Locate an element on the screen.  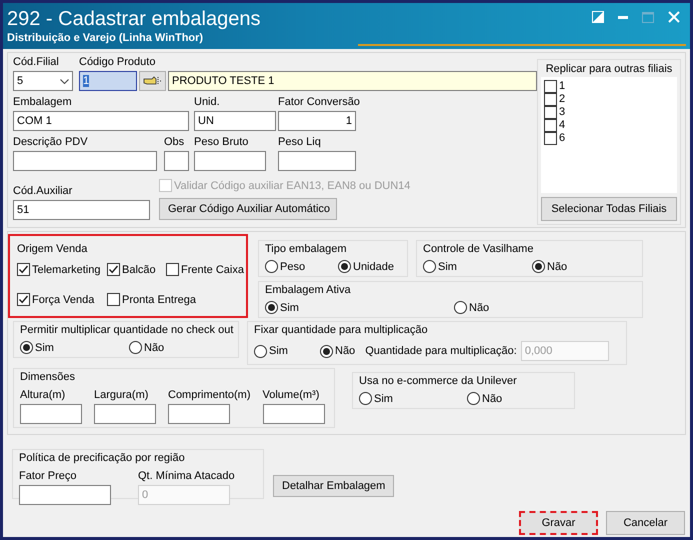
field-label: Obs is located at coordinates (175, 142).